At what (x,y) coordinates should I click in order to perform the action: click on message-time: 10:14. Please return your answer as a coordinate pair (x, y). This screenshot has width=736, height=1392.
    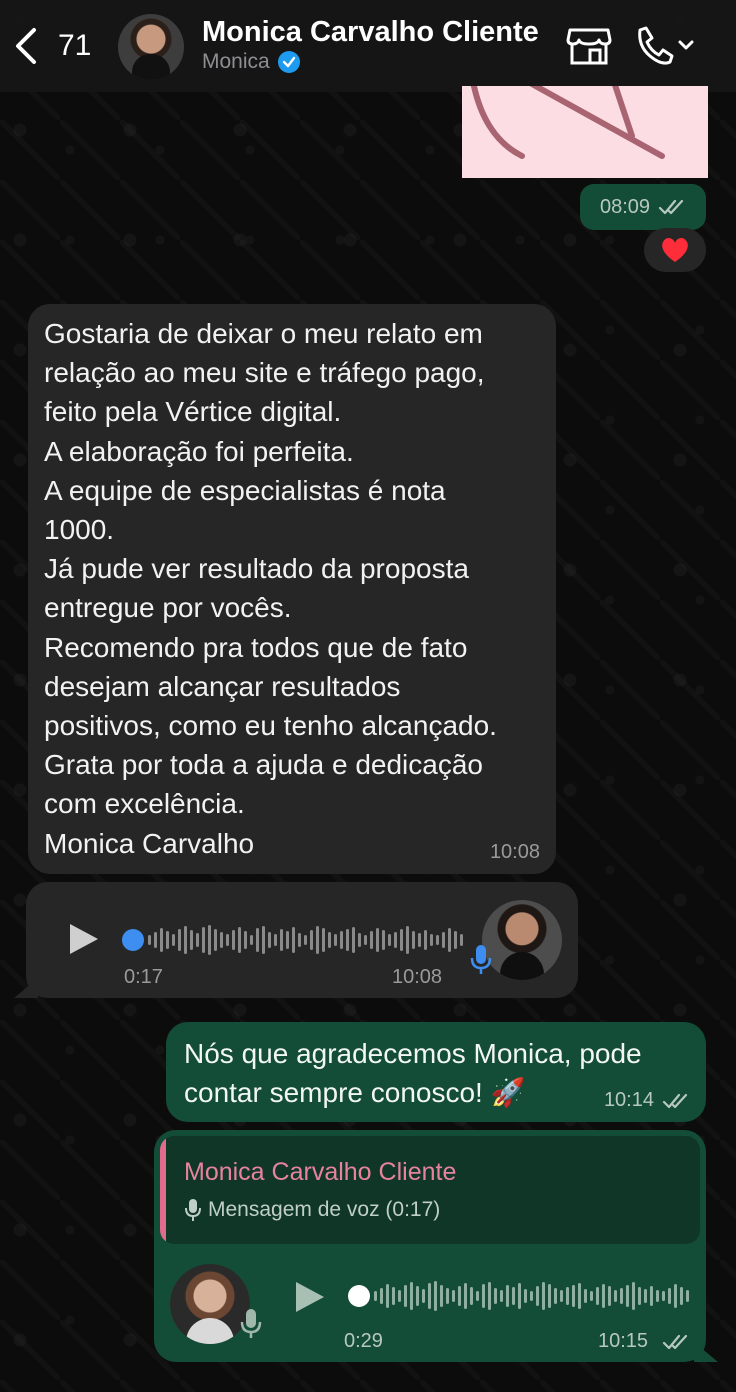
    Looking at the image, I should click on (628, 1100).